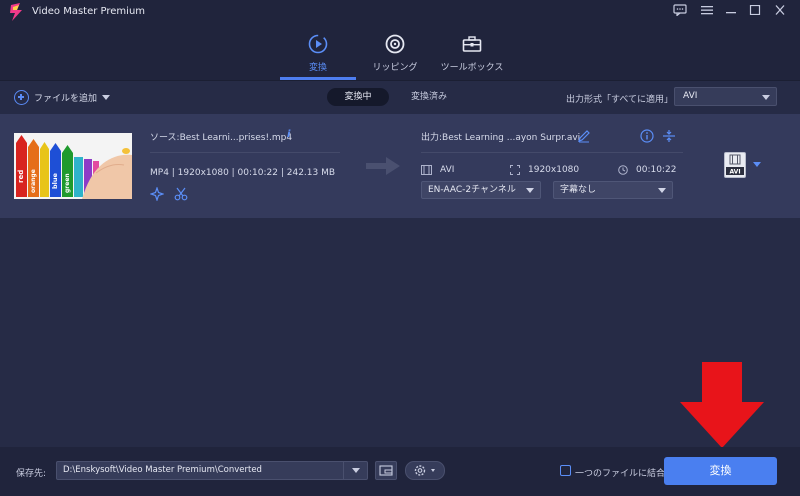 This screenshot has width=800, height=496. I want to click on settings-button, so click(425, 470).